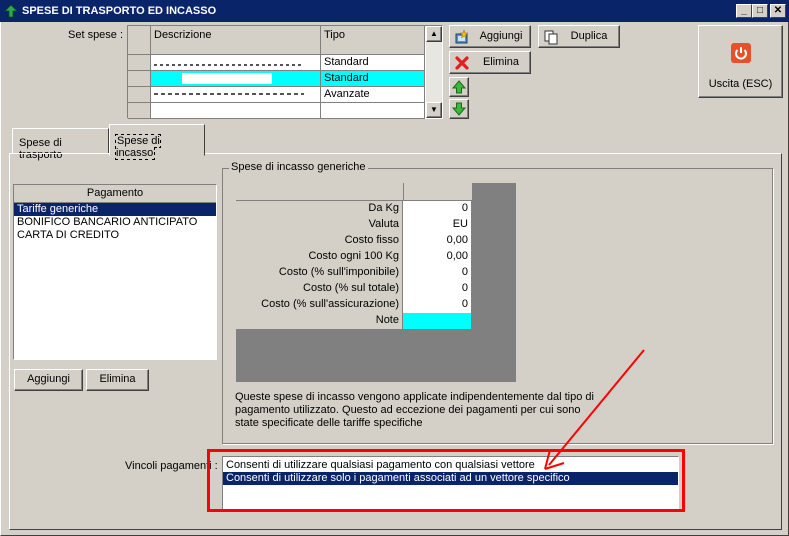 This screenshot has height=536, width=789. I want to click on property-label: Valuta, so click(319, 225).